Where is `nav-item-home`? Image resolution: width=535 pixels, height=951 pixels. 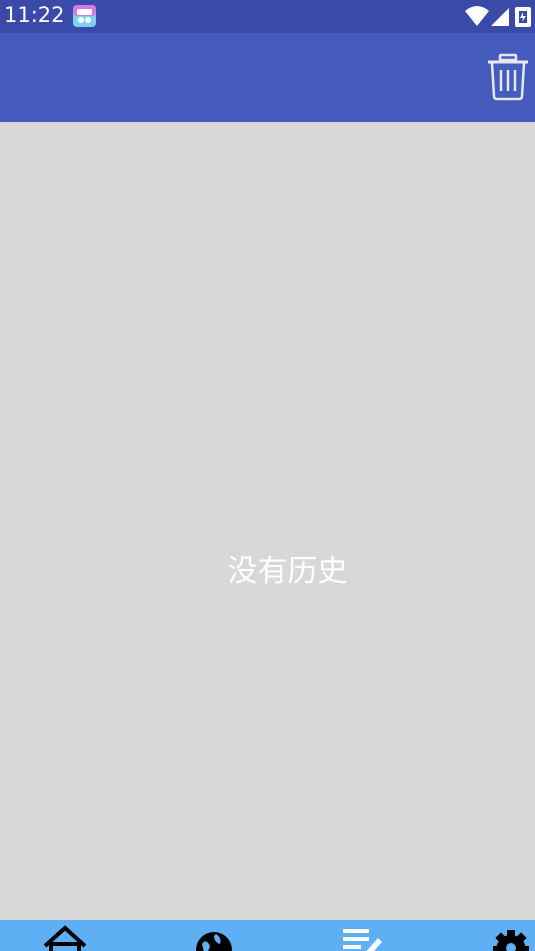
nav-item-home is located at coordinates (70, 937).